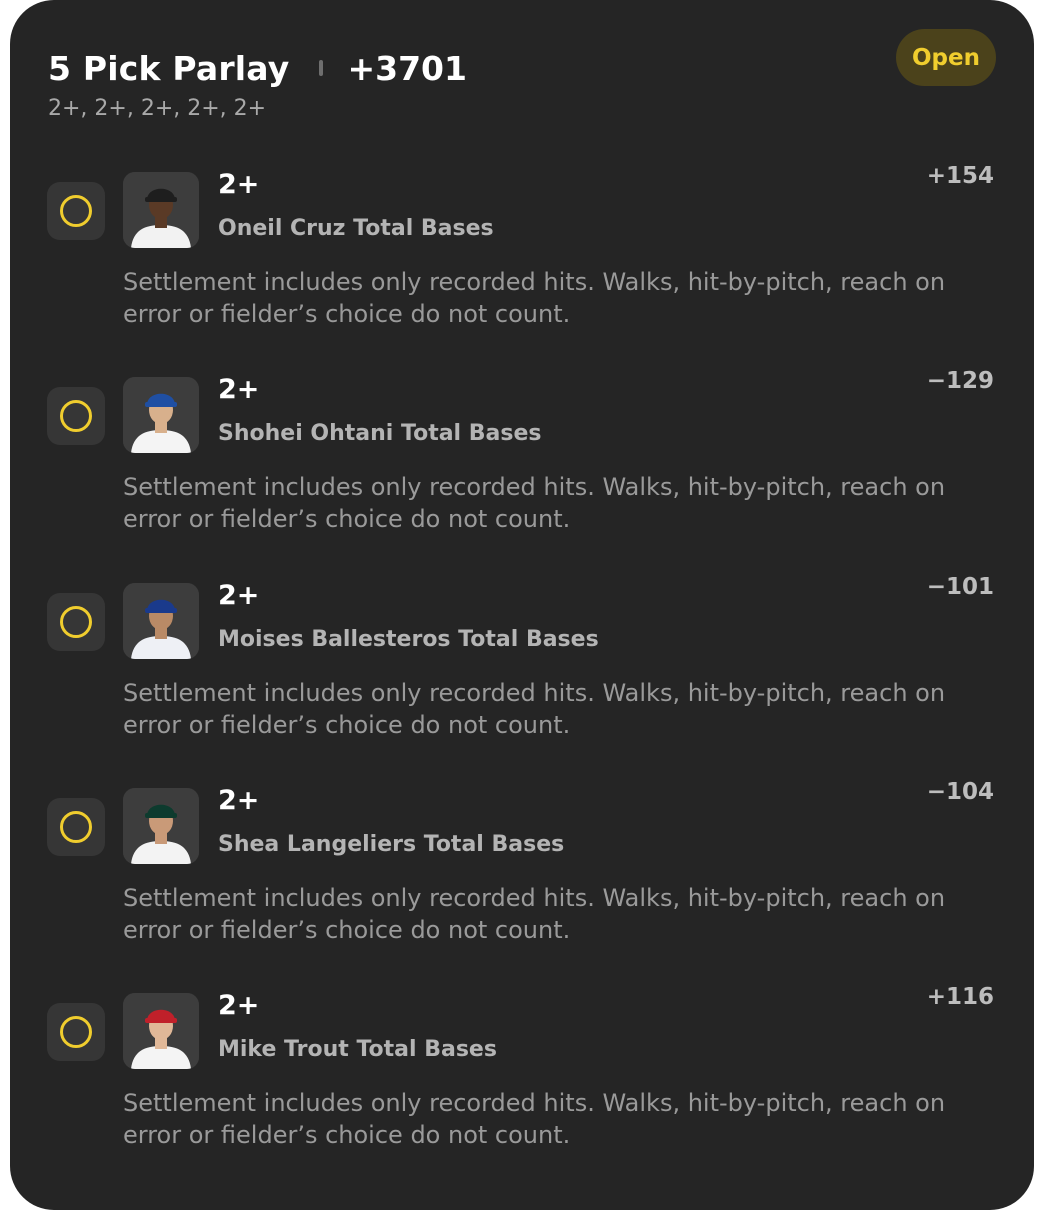  Describe the element at coordinates (946, 57) in the screenshot. I see `status-badge: Open` at that location.